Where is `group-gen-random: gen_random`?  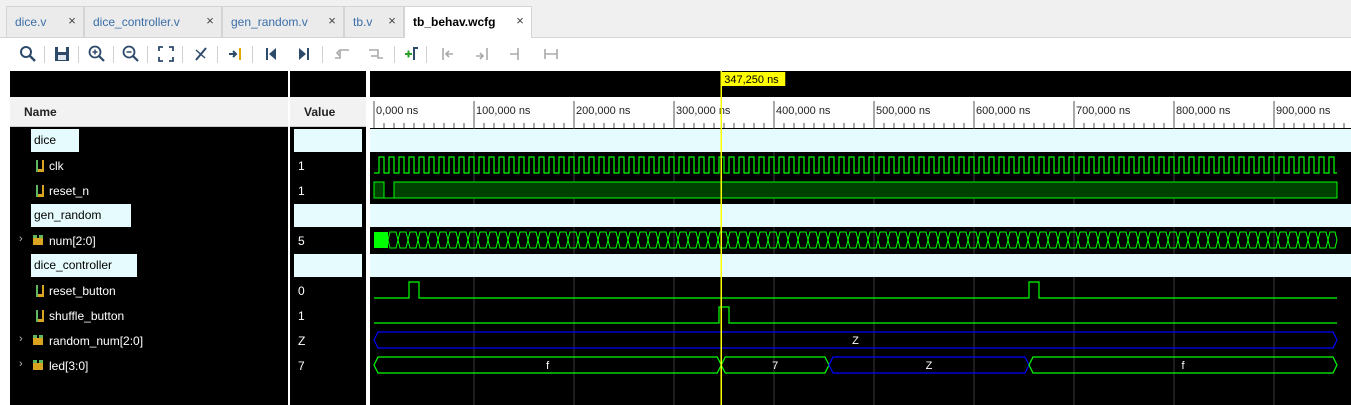
group-gen-random: gen_random is located at coordinates (81, 215).